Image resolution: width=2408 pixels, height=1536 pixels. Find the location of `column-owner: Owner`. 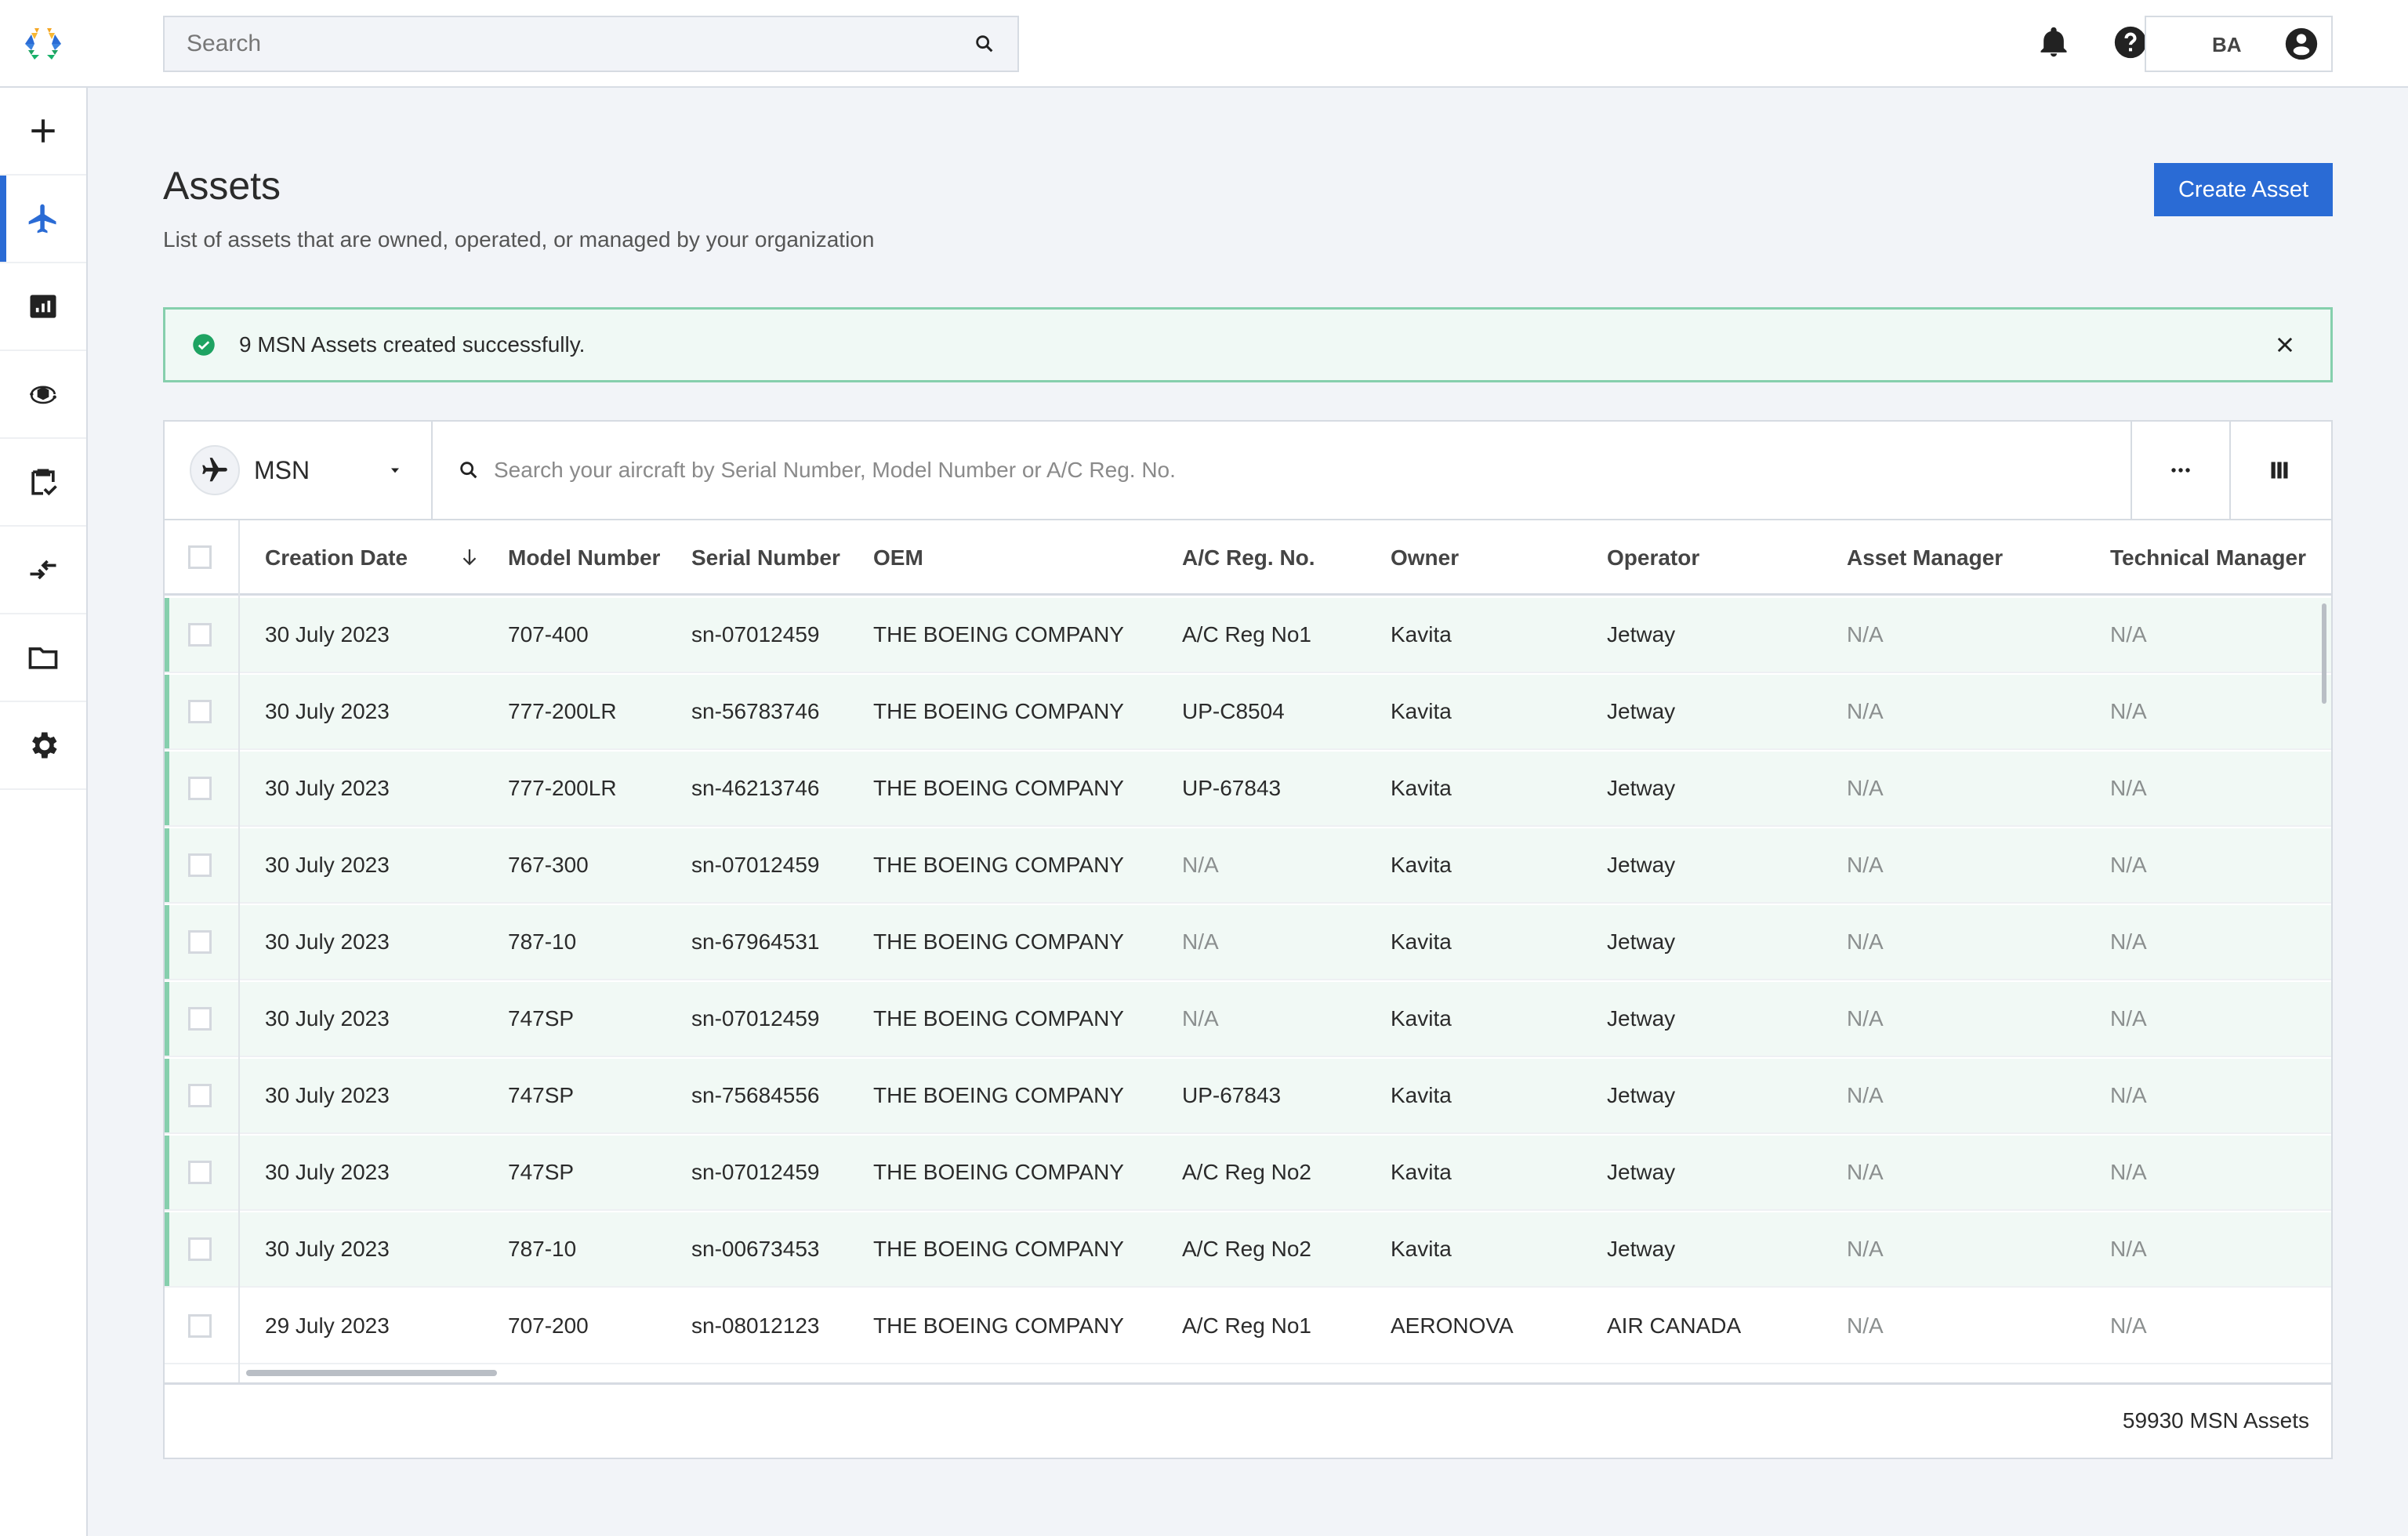

column-owner: Owner is located at coordinates (1425, 558).